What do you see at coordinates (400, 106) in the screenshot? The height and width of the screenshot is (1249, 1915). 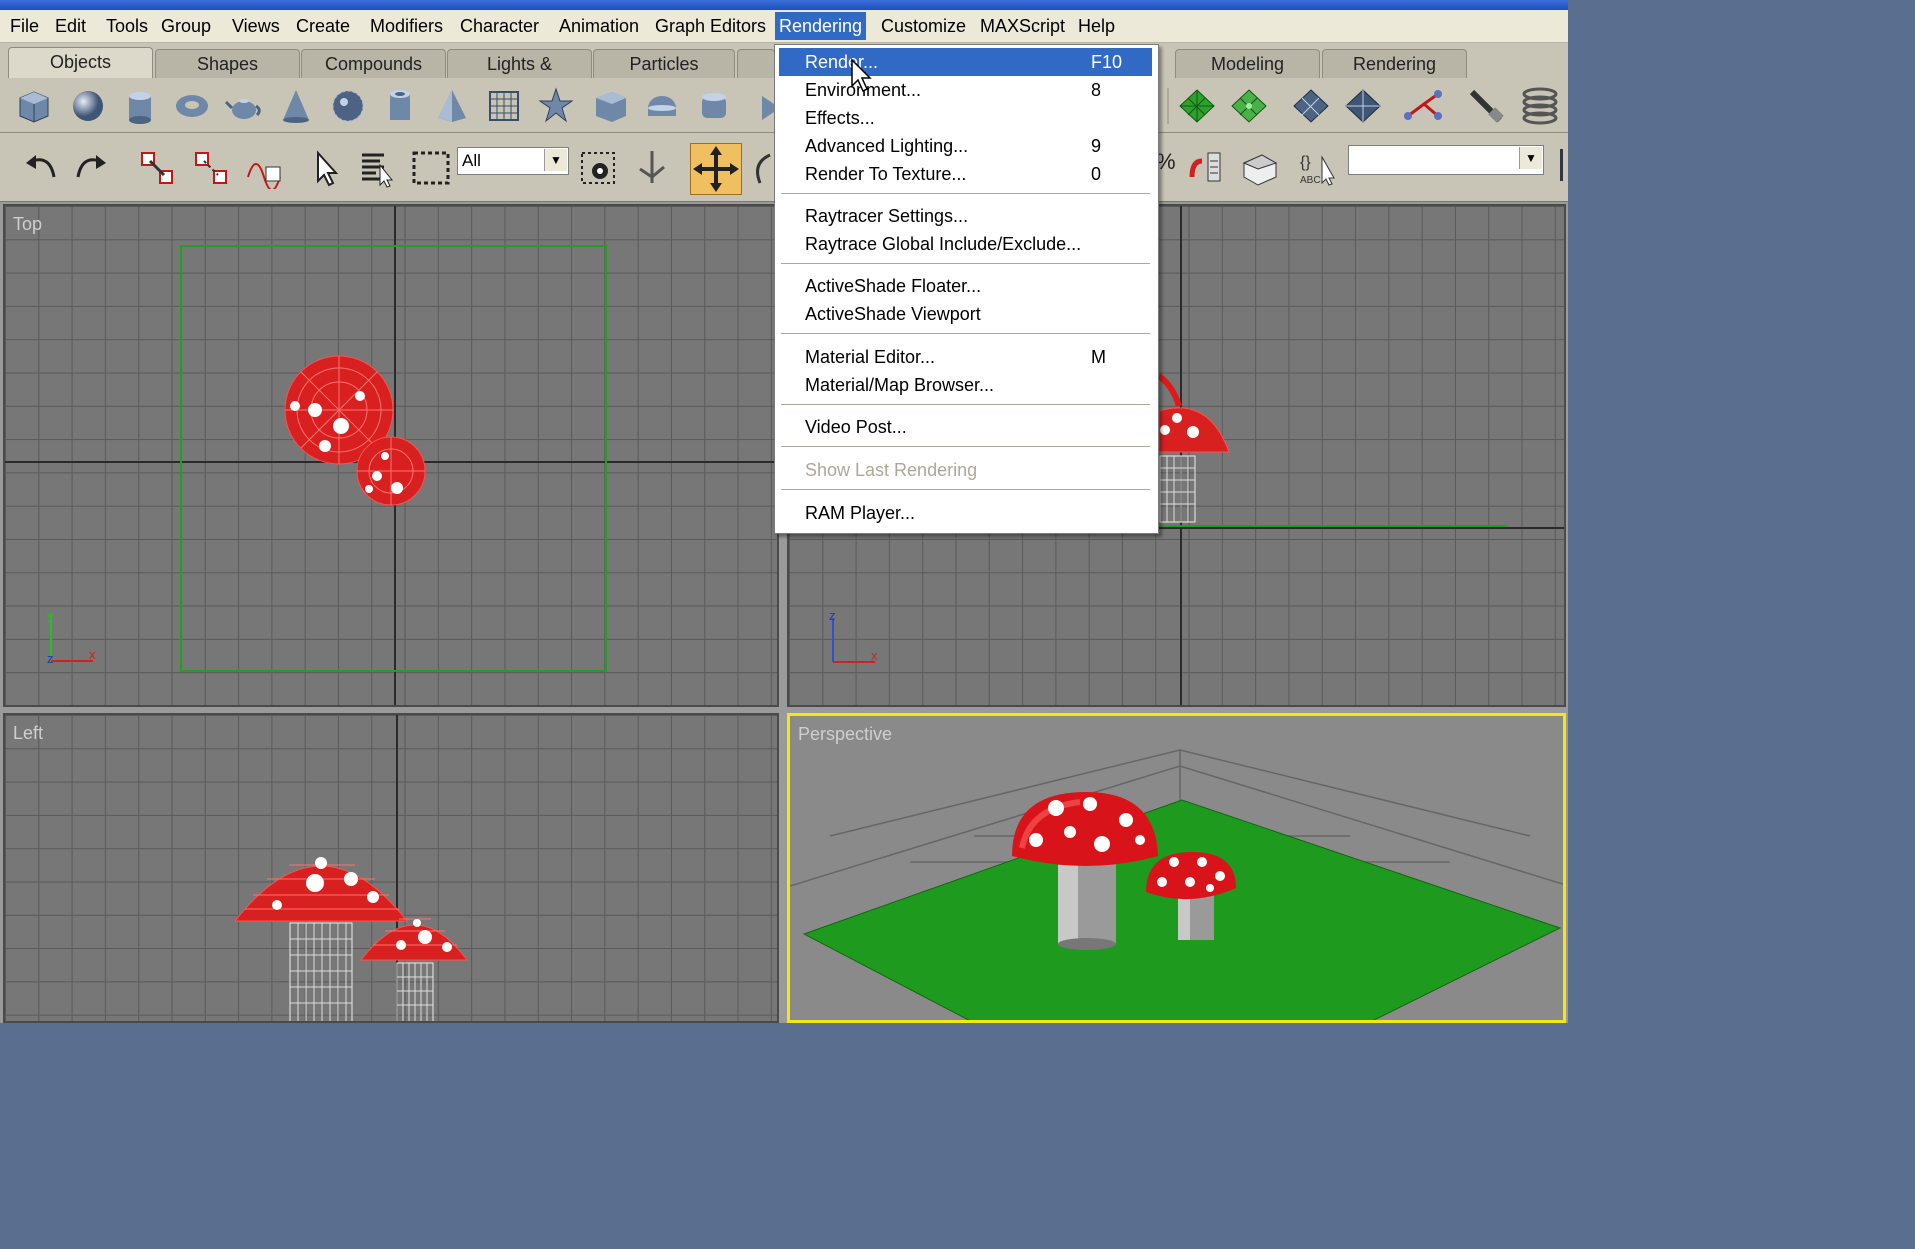 I see `tube-icon` at bounding box center [400, 106].